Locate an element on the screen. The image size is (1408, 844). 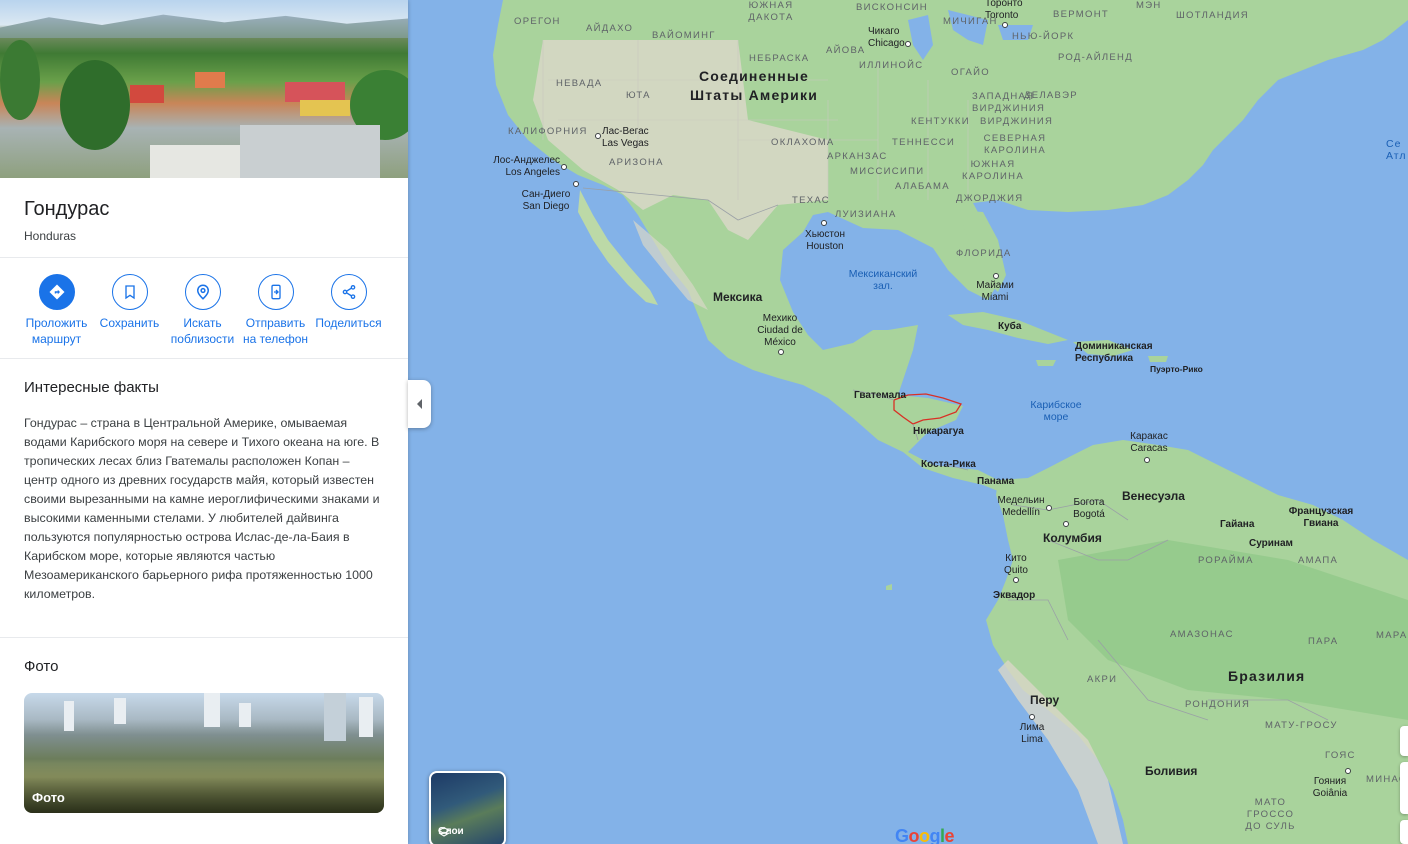
map-label-state: МЭН is located at coordinates (1149, 5).